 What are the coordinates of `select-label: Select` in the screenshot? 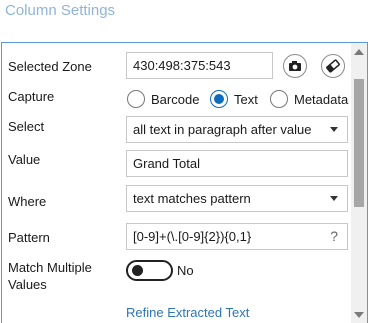 It's located at (26, 126).